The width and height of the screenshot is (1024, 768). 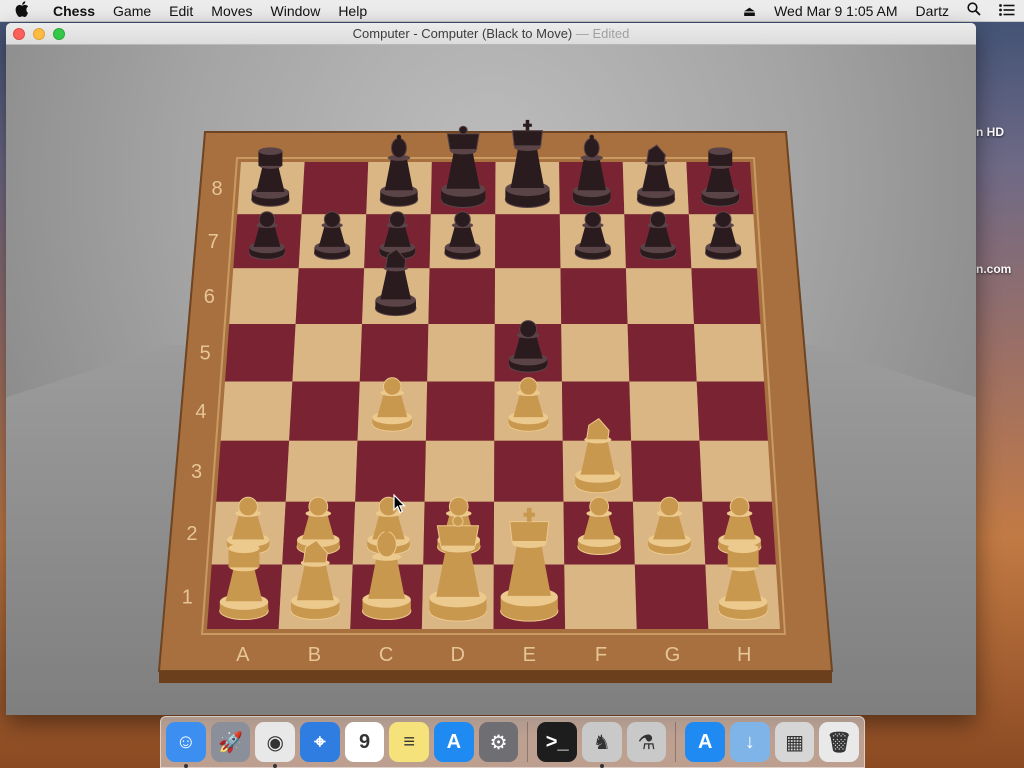 I want to click on notes-icon: ≡, so click(x=409, y=742).